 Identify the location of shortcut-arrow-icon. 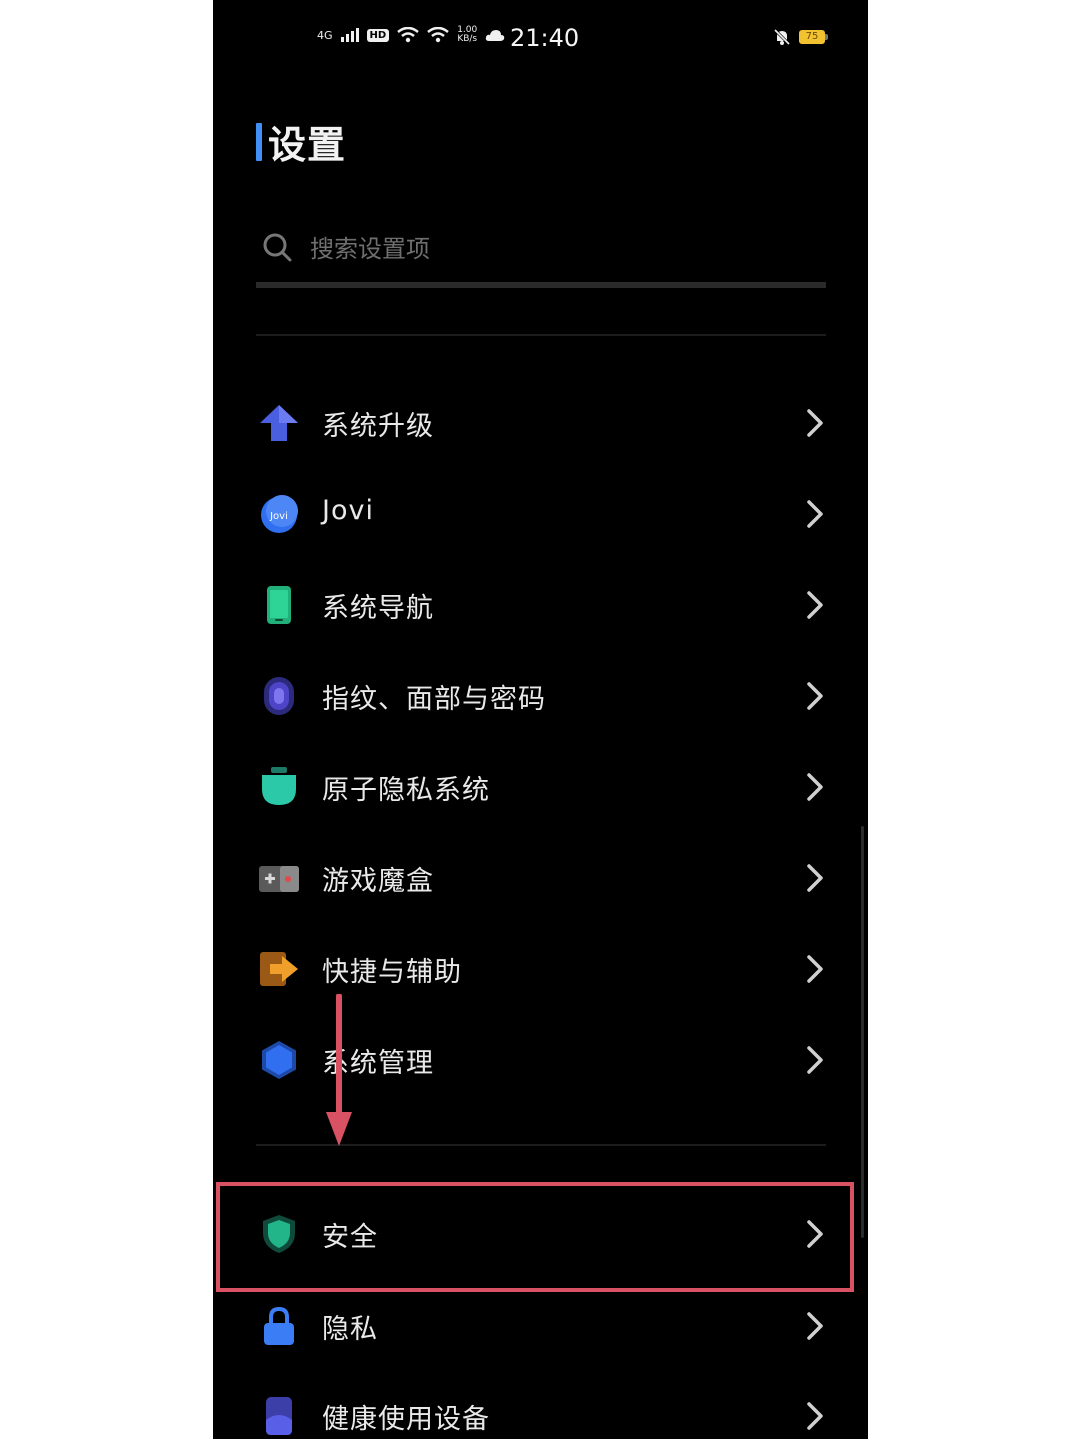
(279, 969).